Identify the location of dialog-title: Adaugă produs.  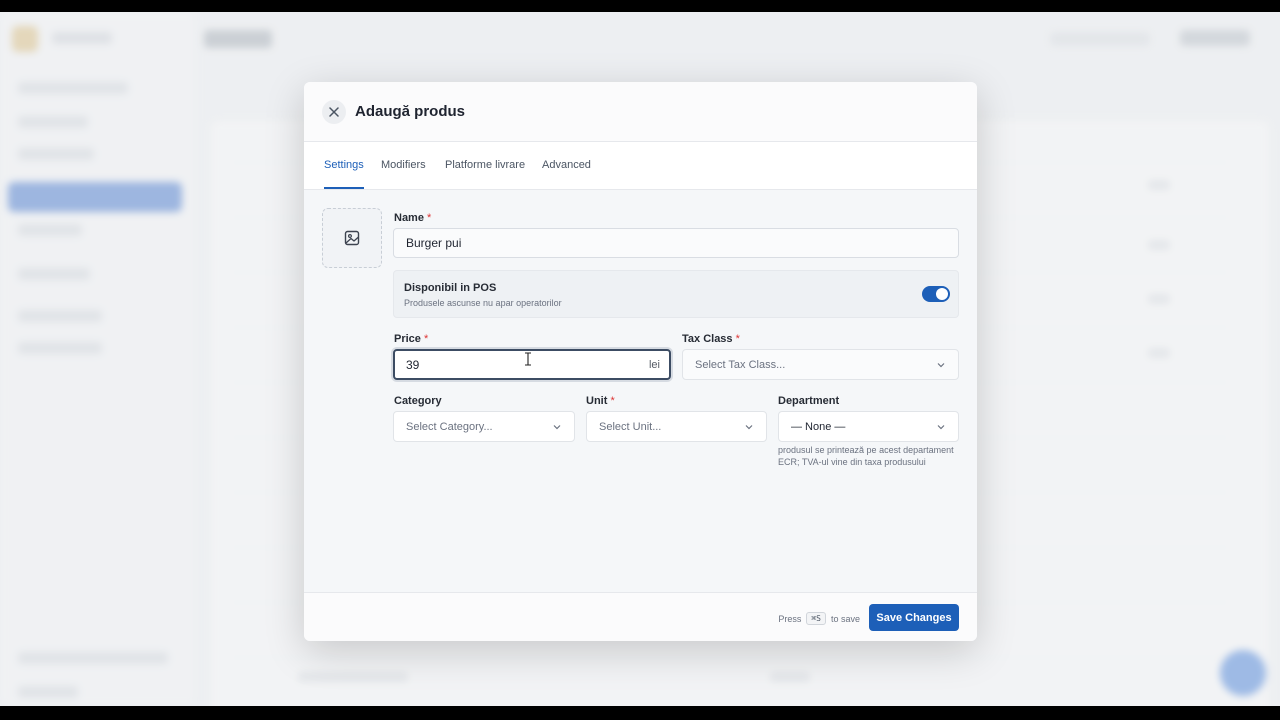
(410, 111).